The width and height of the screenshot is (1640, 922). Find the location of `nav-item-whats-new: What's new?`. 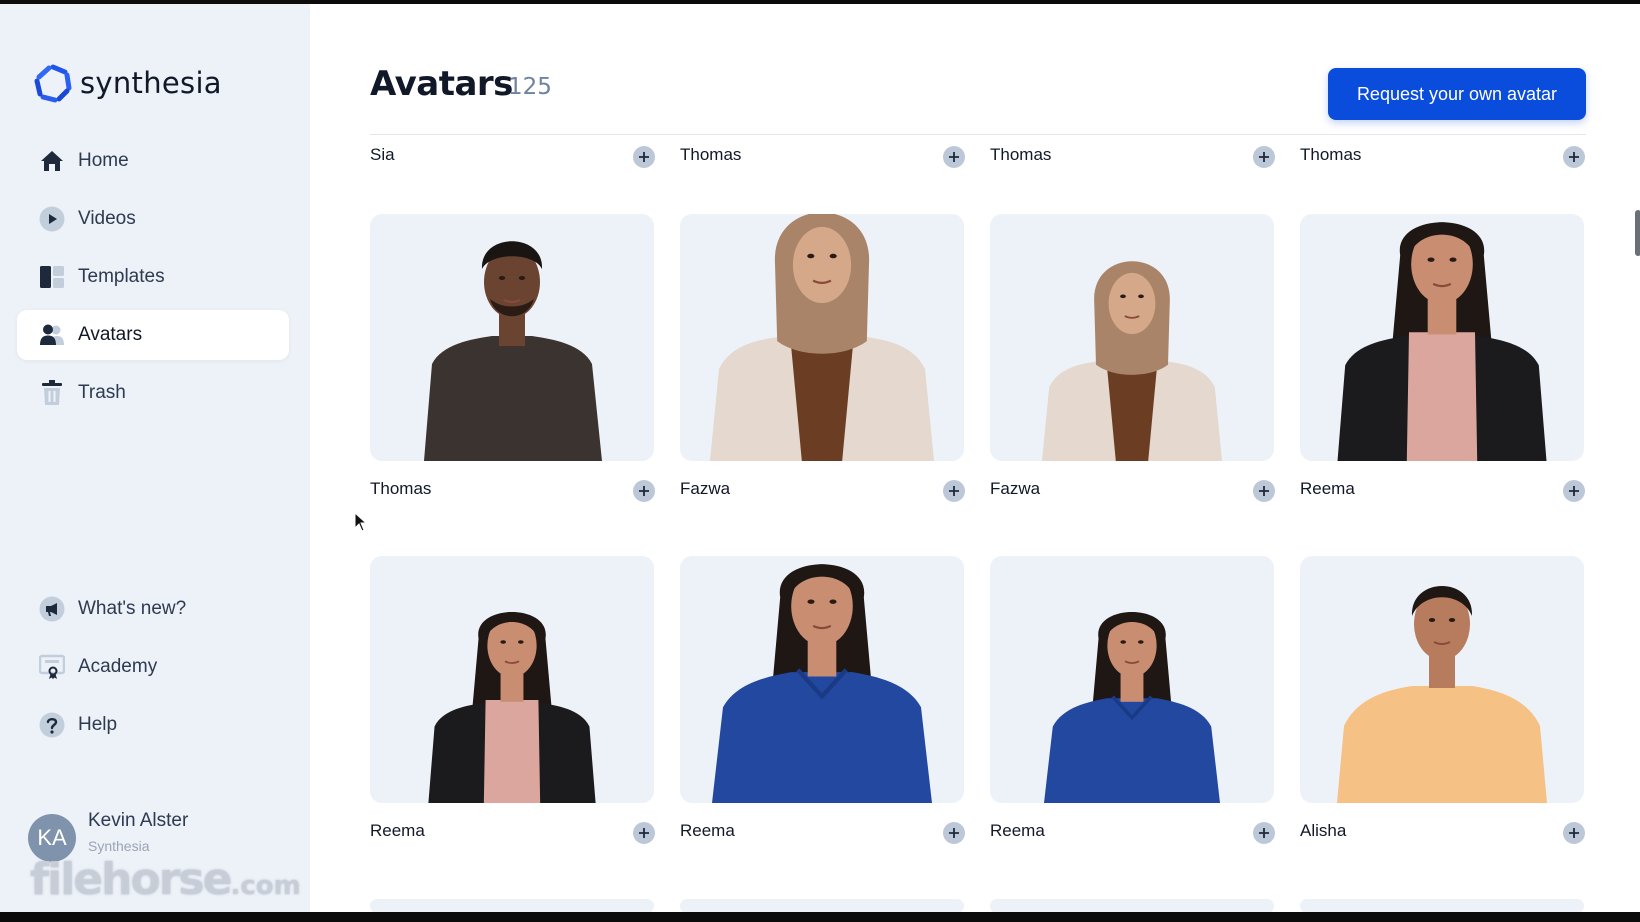

nav-item-whats-new: What's new? is located at coordinates (153, 609).